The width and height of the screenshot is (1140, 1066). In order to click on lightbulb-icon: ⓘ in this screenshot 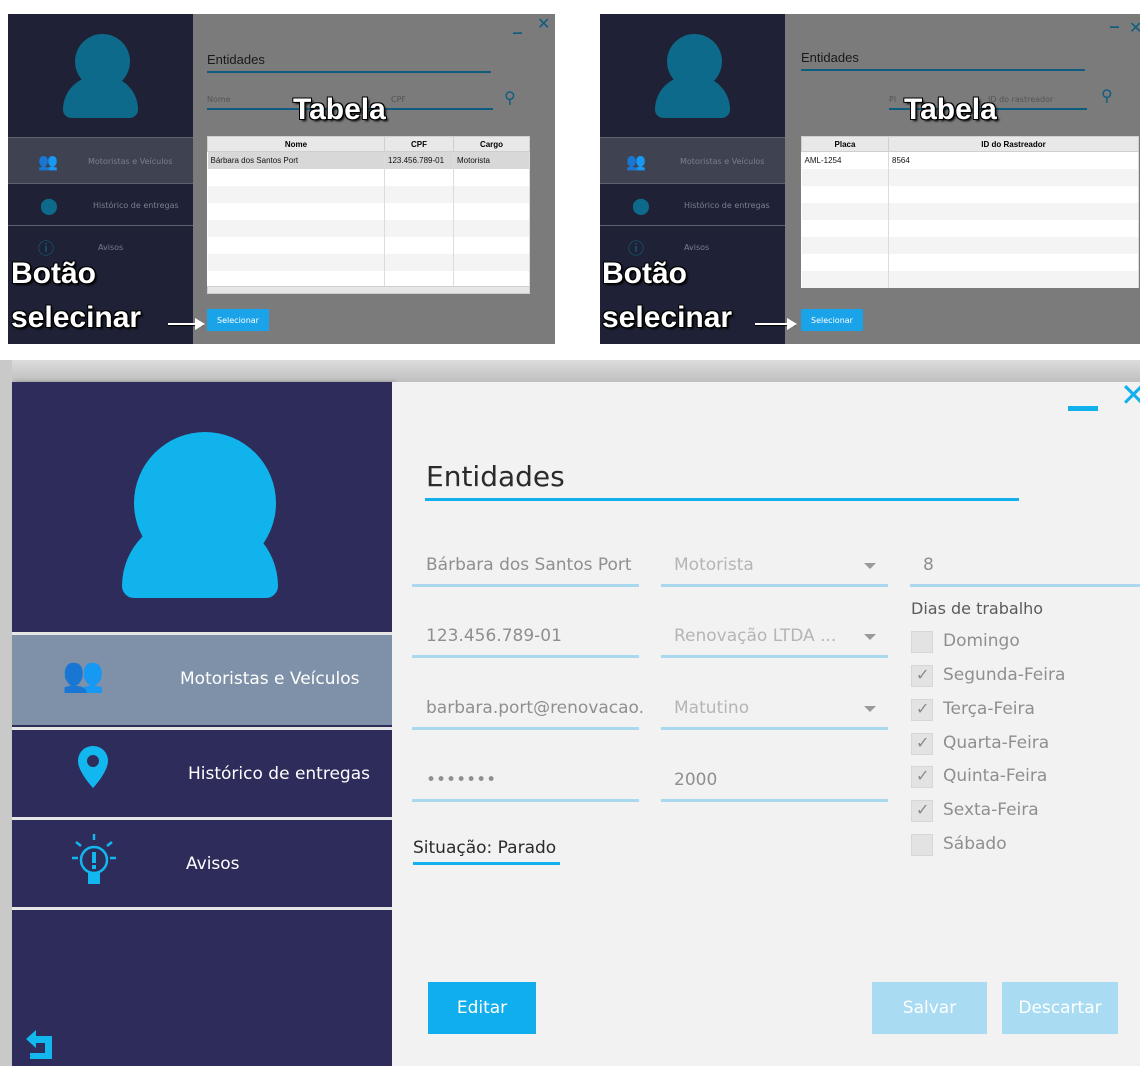, I will do `click(636, 248)`.